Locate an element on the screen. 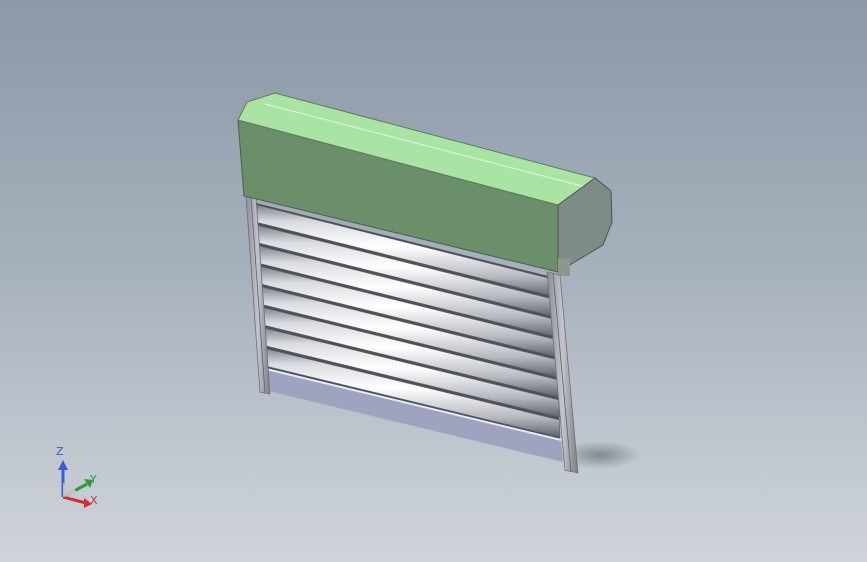 The height and width of the screenshot is (562, 867). triad-x-axis is located at coordinates (74, 500).